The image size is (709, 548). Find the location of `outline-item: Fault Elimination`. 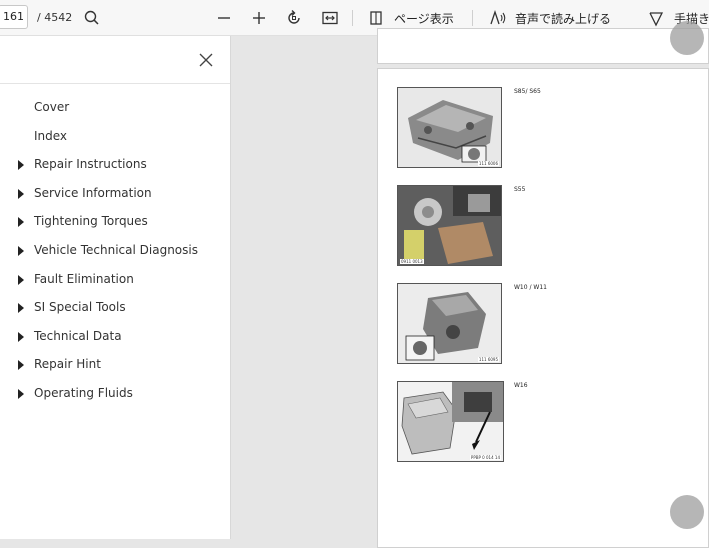

outline-item: Fault Elimination is located at coordinates (115, 280).